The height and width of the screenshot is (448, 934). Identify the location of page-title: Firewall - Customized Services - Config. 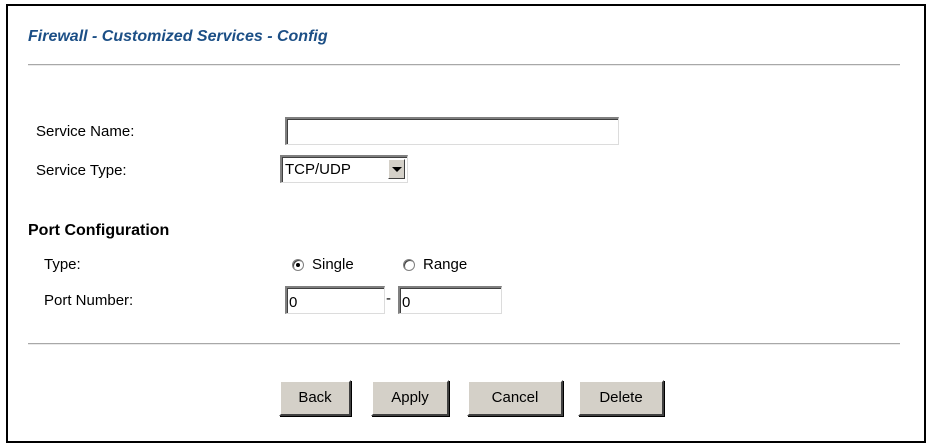
(178, 36).